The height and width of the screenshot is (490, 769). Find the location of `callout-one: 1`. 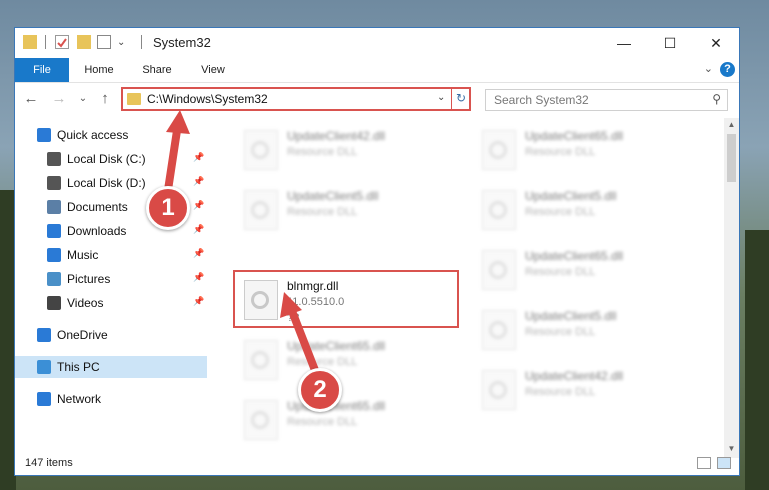

callout-one: 1 is located at coordinates (168, 208).